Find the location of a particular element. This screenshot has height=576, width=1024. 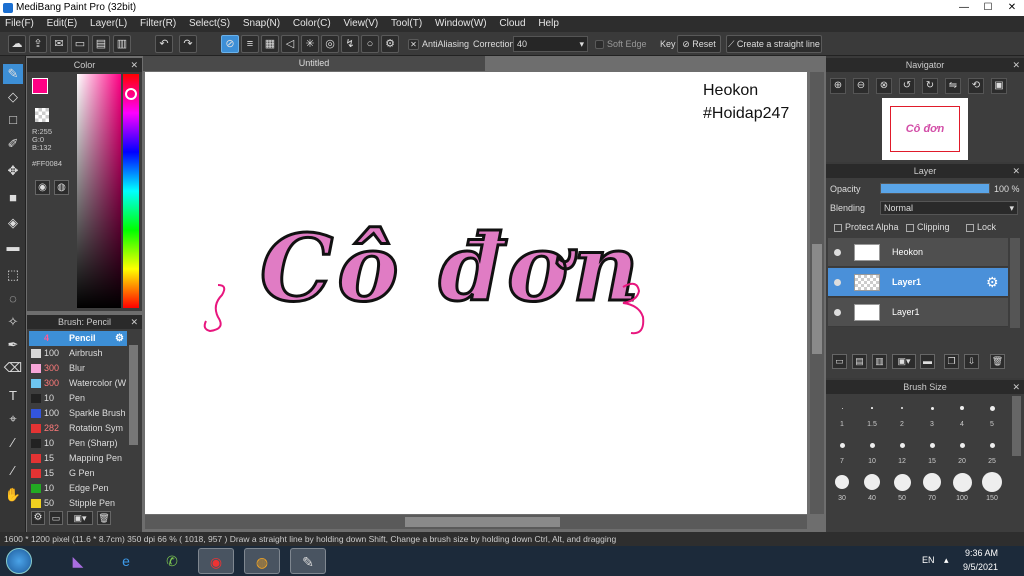

zoom-fit-icon: ⊗ is located at coordinates (884, 86).